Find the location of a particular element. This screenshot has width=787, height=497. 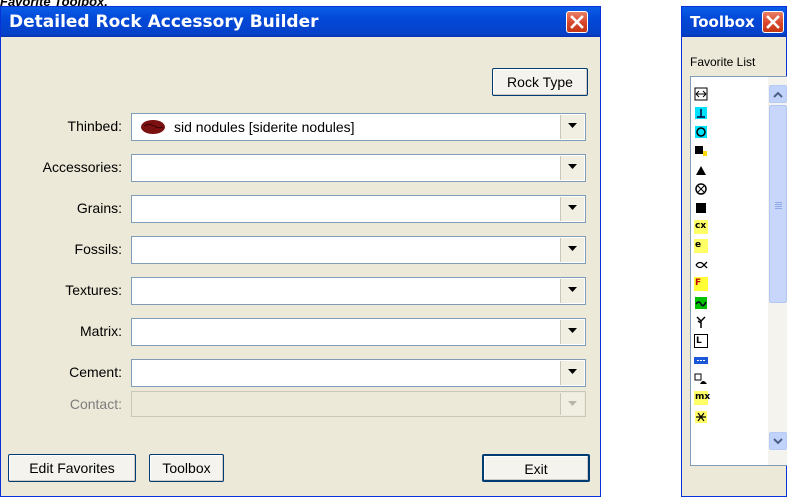

scroll-up-button is located at coordinates (778, 94).